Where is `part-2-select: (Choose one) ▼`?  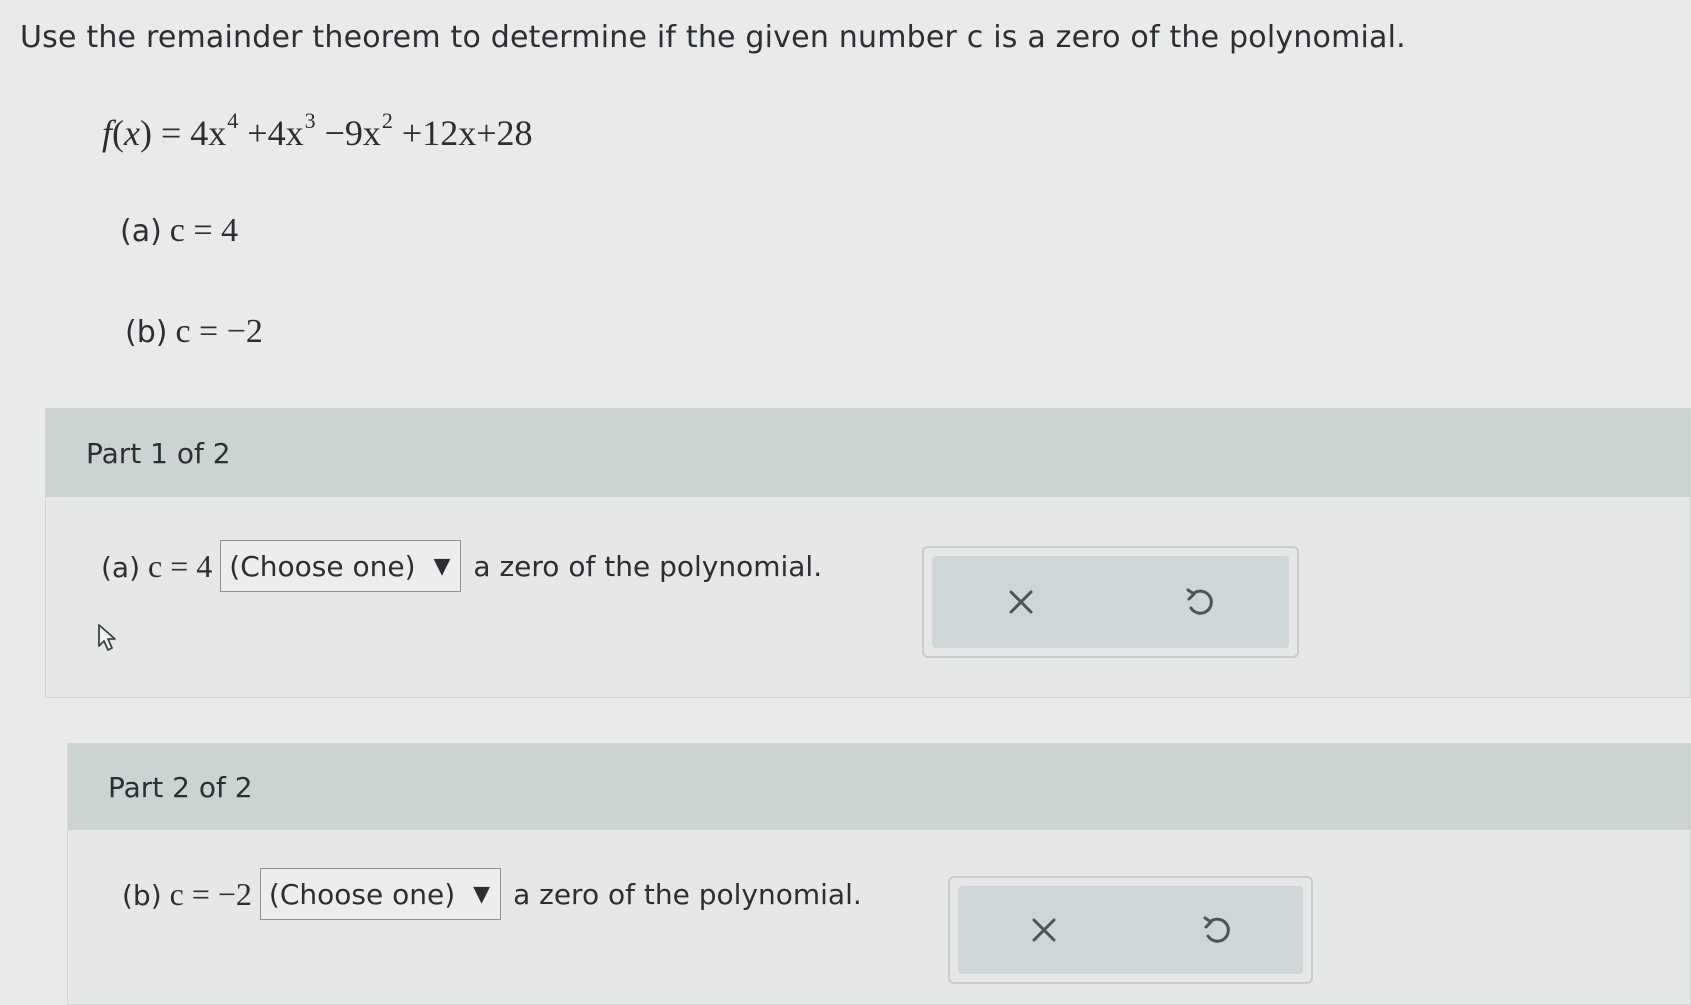 part-2-select: (Choose one) ▼ is located at coordinates (380, 894).